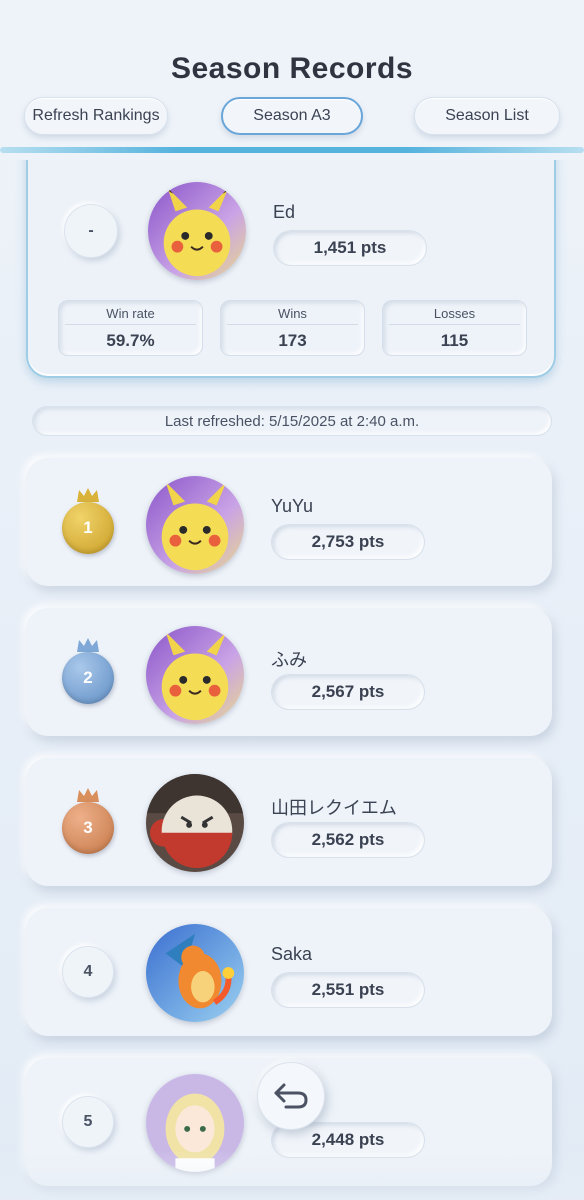 This screenshot has height=1200, width=584. What do you see at coordinates (96, 116) in the screenshot?
I see `refresh-rankings-button: Refresh Rankings` at bounding box center [96, 116].